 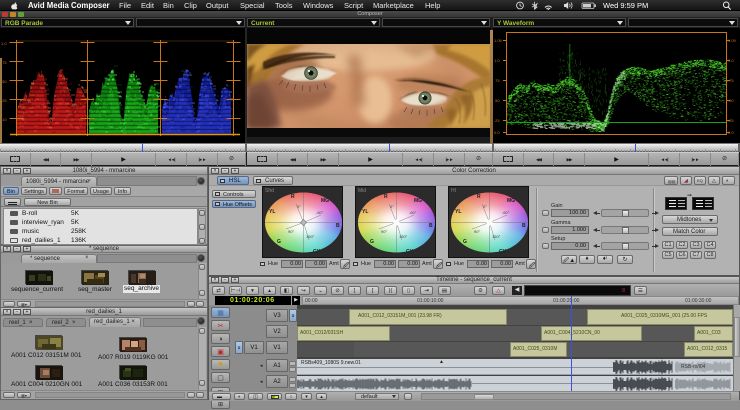 What do you see at coordinates (497, 120) in the screenshot?
I see `svg-text: .25` at bounding box center [497, 120].